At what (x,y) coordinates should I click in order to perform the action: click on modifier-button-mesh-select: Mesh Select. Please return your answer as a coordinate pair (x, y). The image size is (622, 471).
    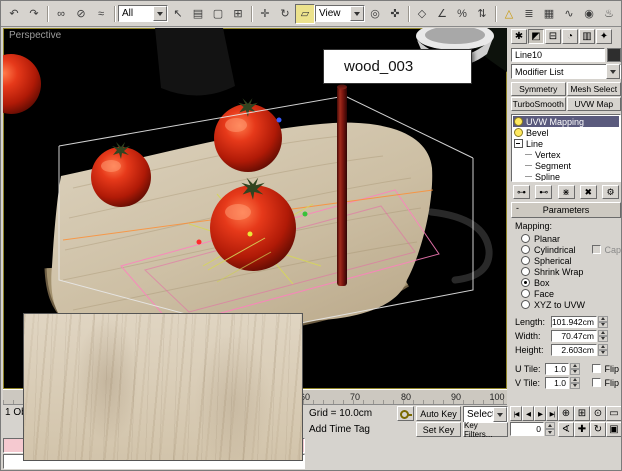
    Looking at the image, I should click on (593, 89).